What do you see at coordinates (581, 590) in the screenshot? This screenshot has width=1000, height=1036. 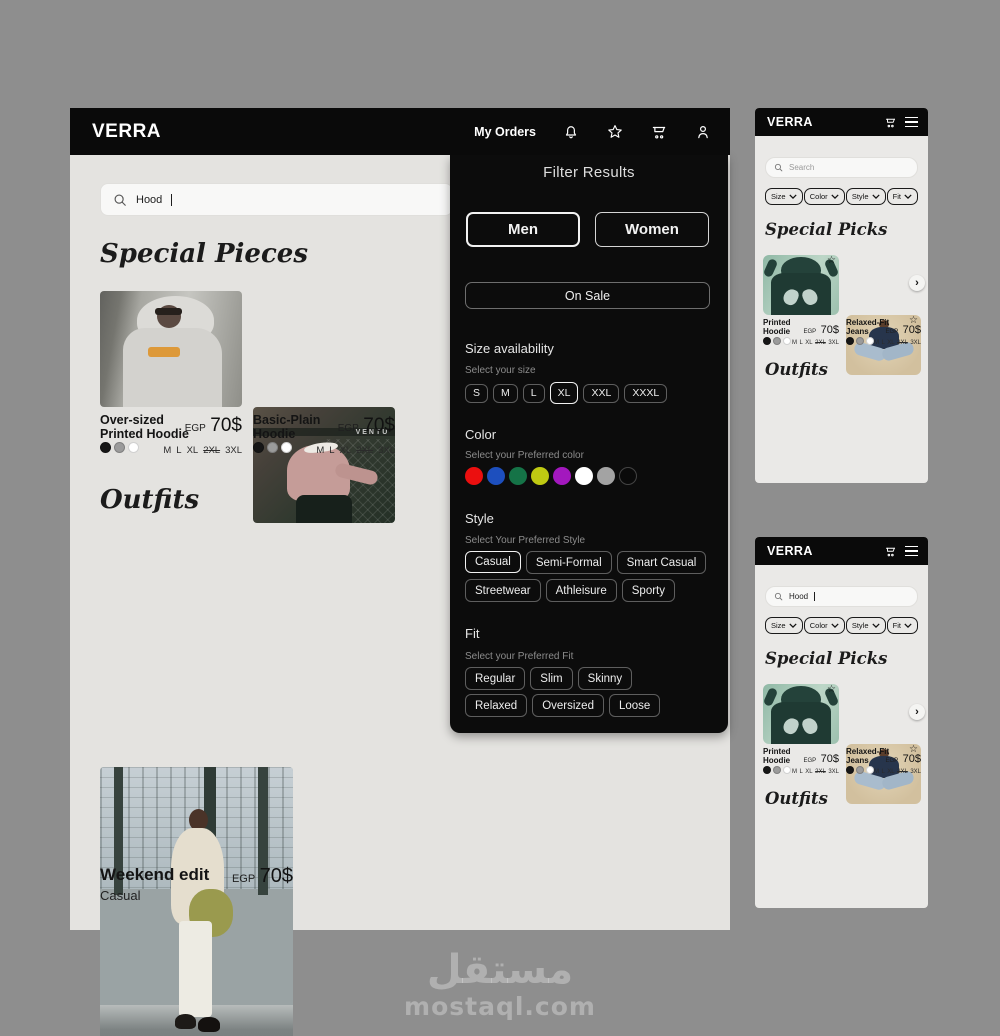 I see `style-chip: Athleisure` at bounding box center [581, 590].